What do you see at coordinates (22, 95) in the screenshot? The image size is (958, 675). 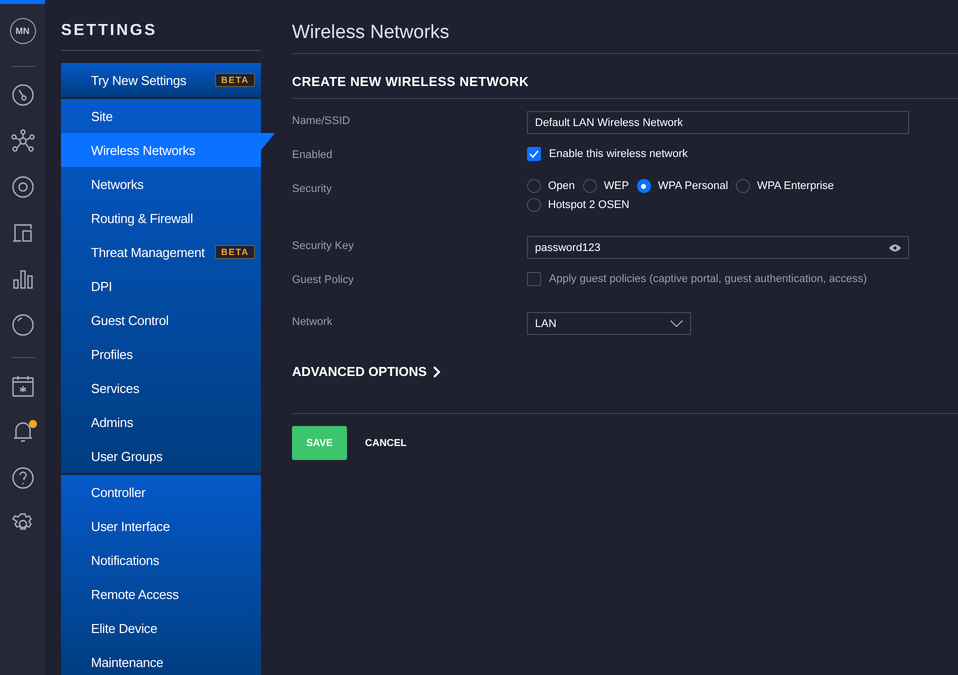 I see `gauge-icon` at bounding box center [22, 95].